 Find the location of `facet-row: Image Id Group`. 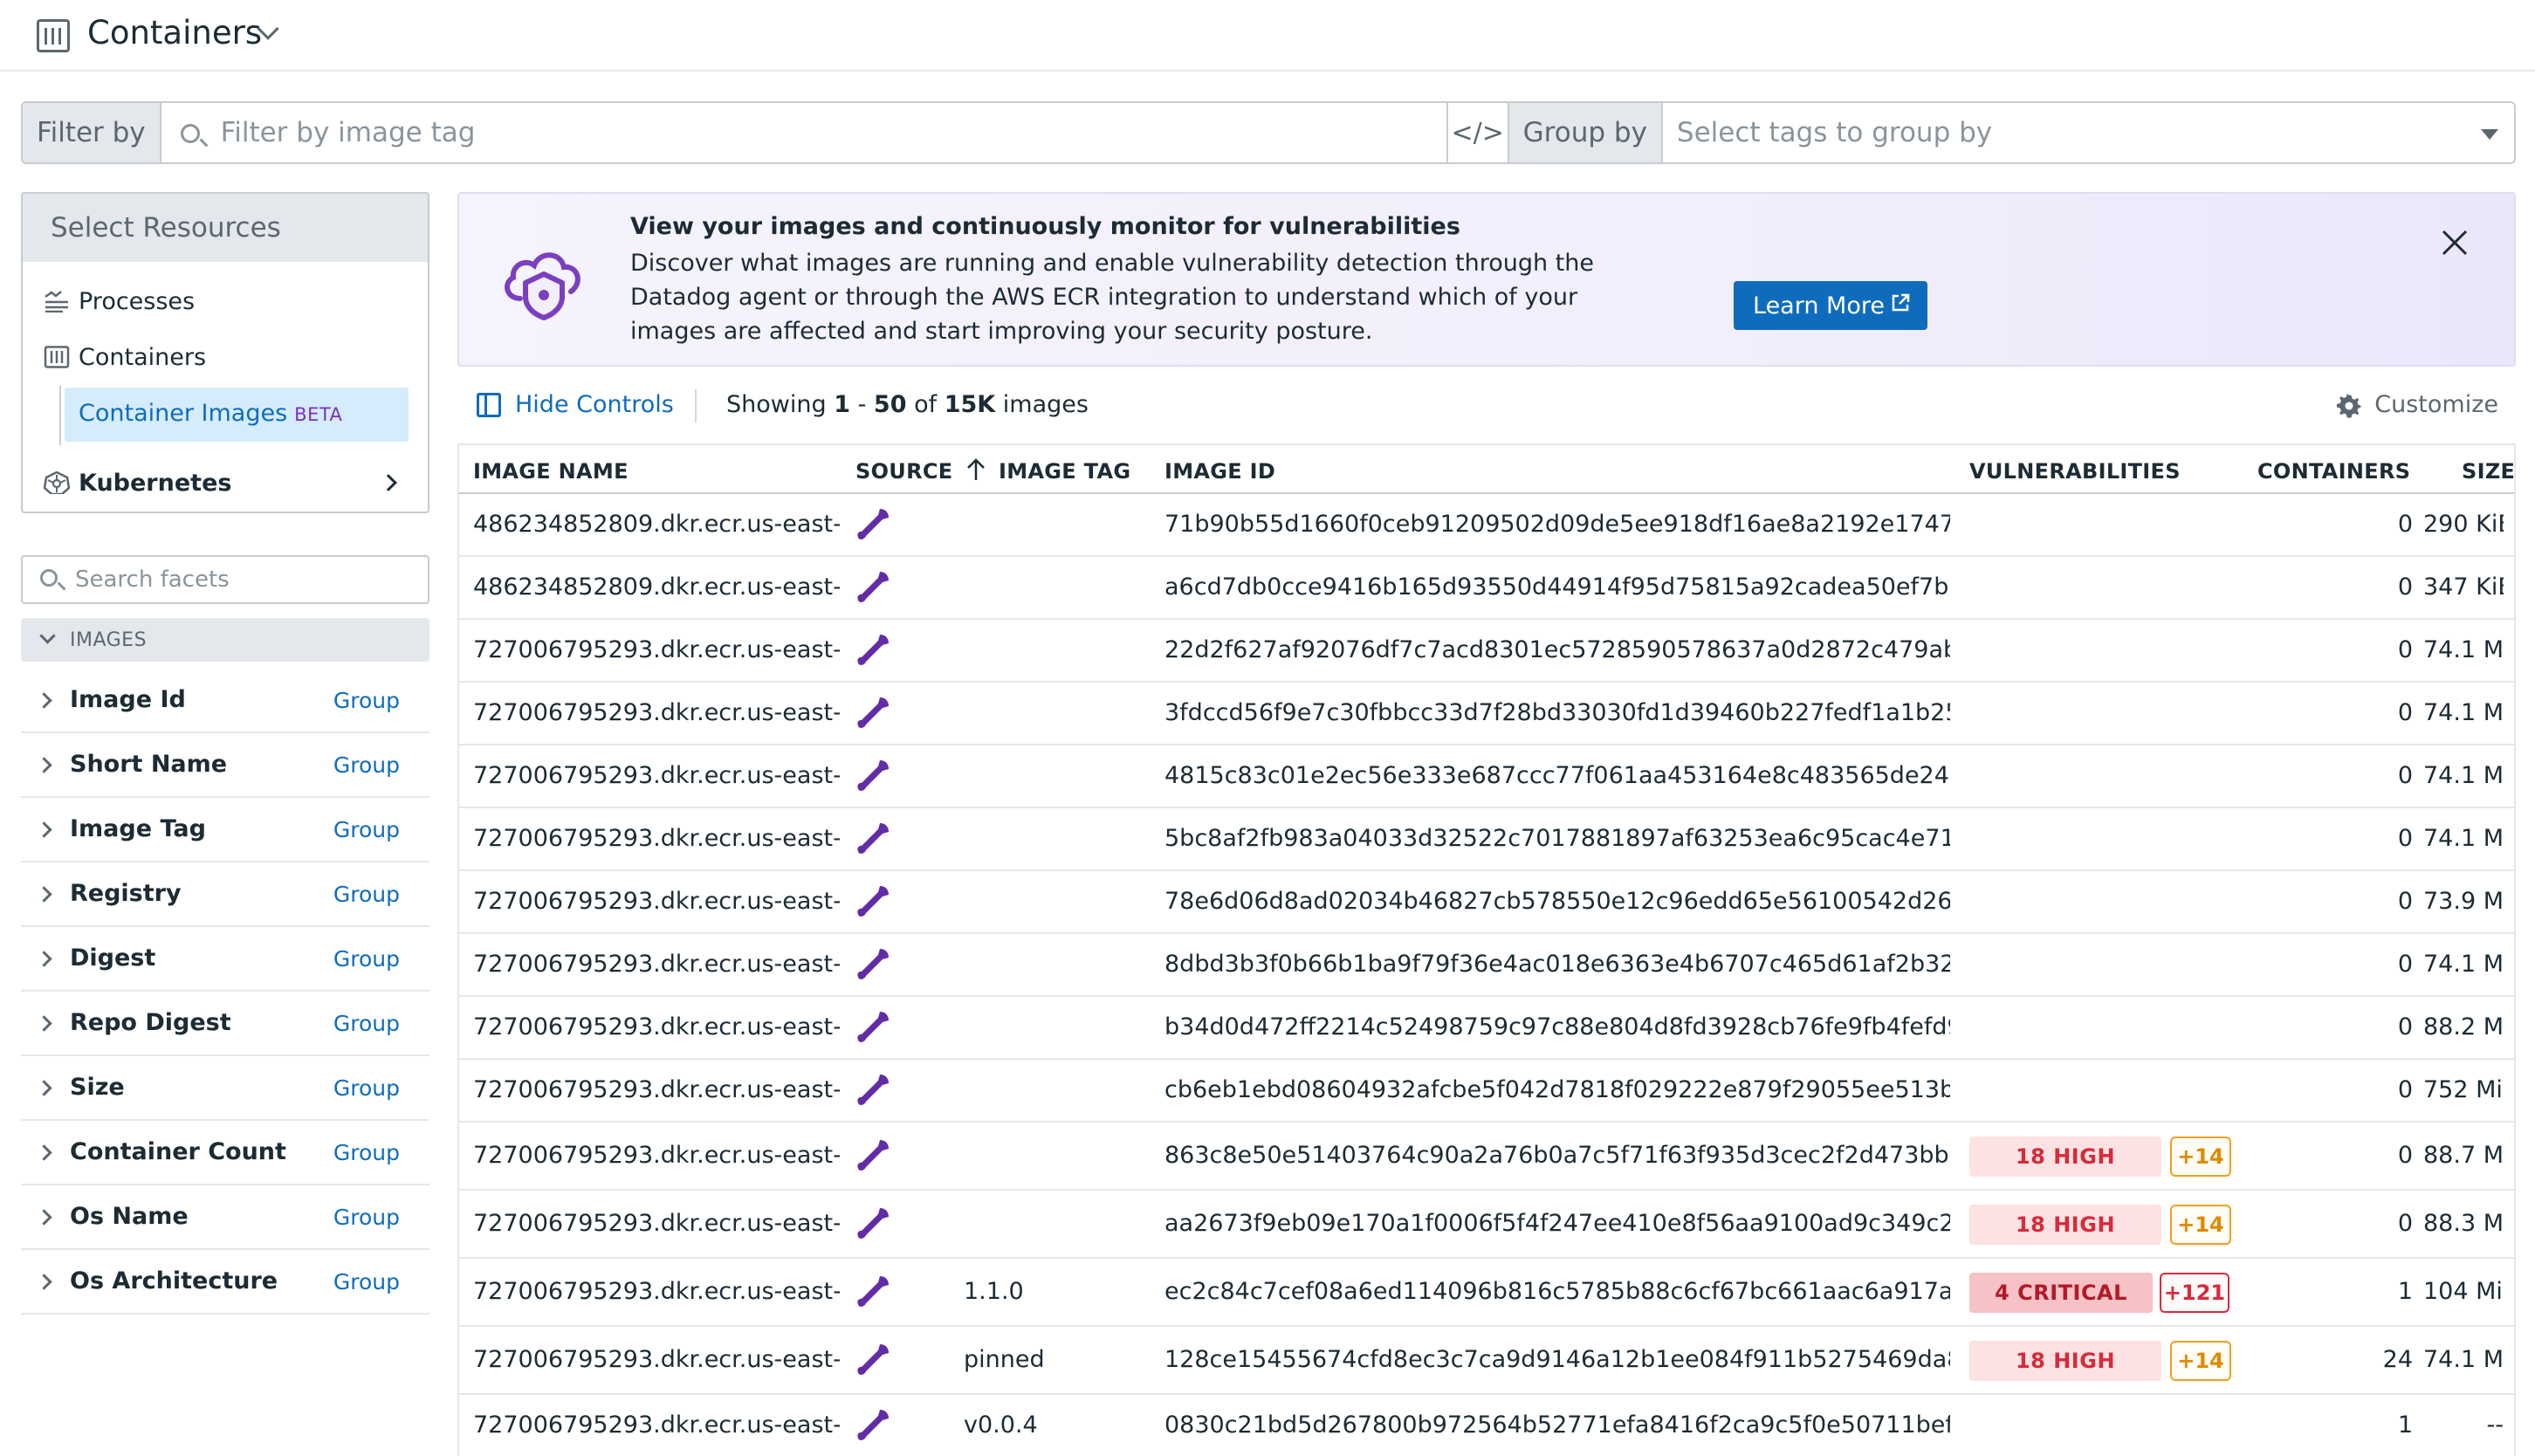

facet-row: Image Id Group is located at coordinates (225, 701).